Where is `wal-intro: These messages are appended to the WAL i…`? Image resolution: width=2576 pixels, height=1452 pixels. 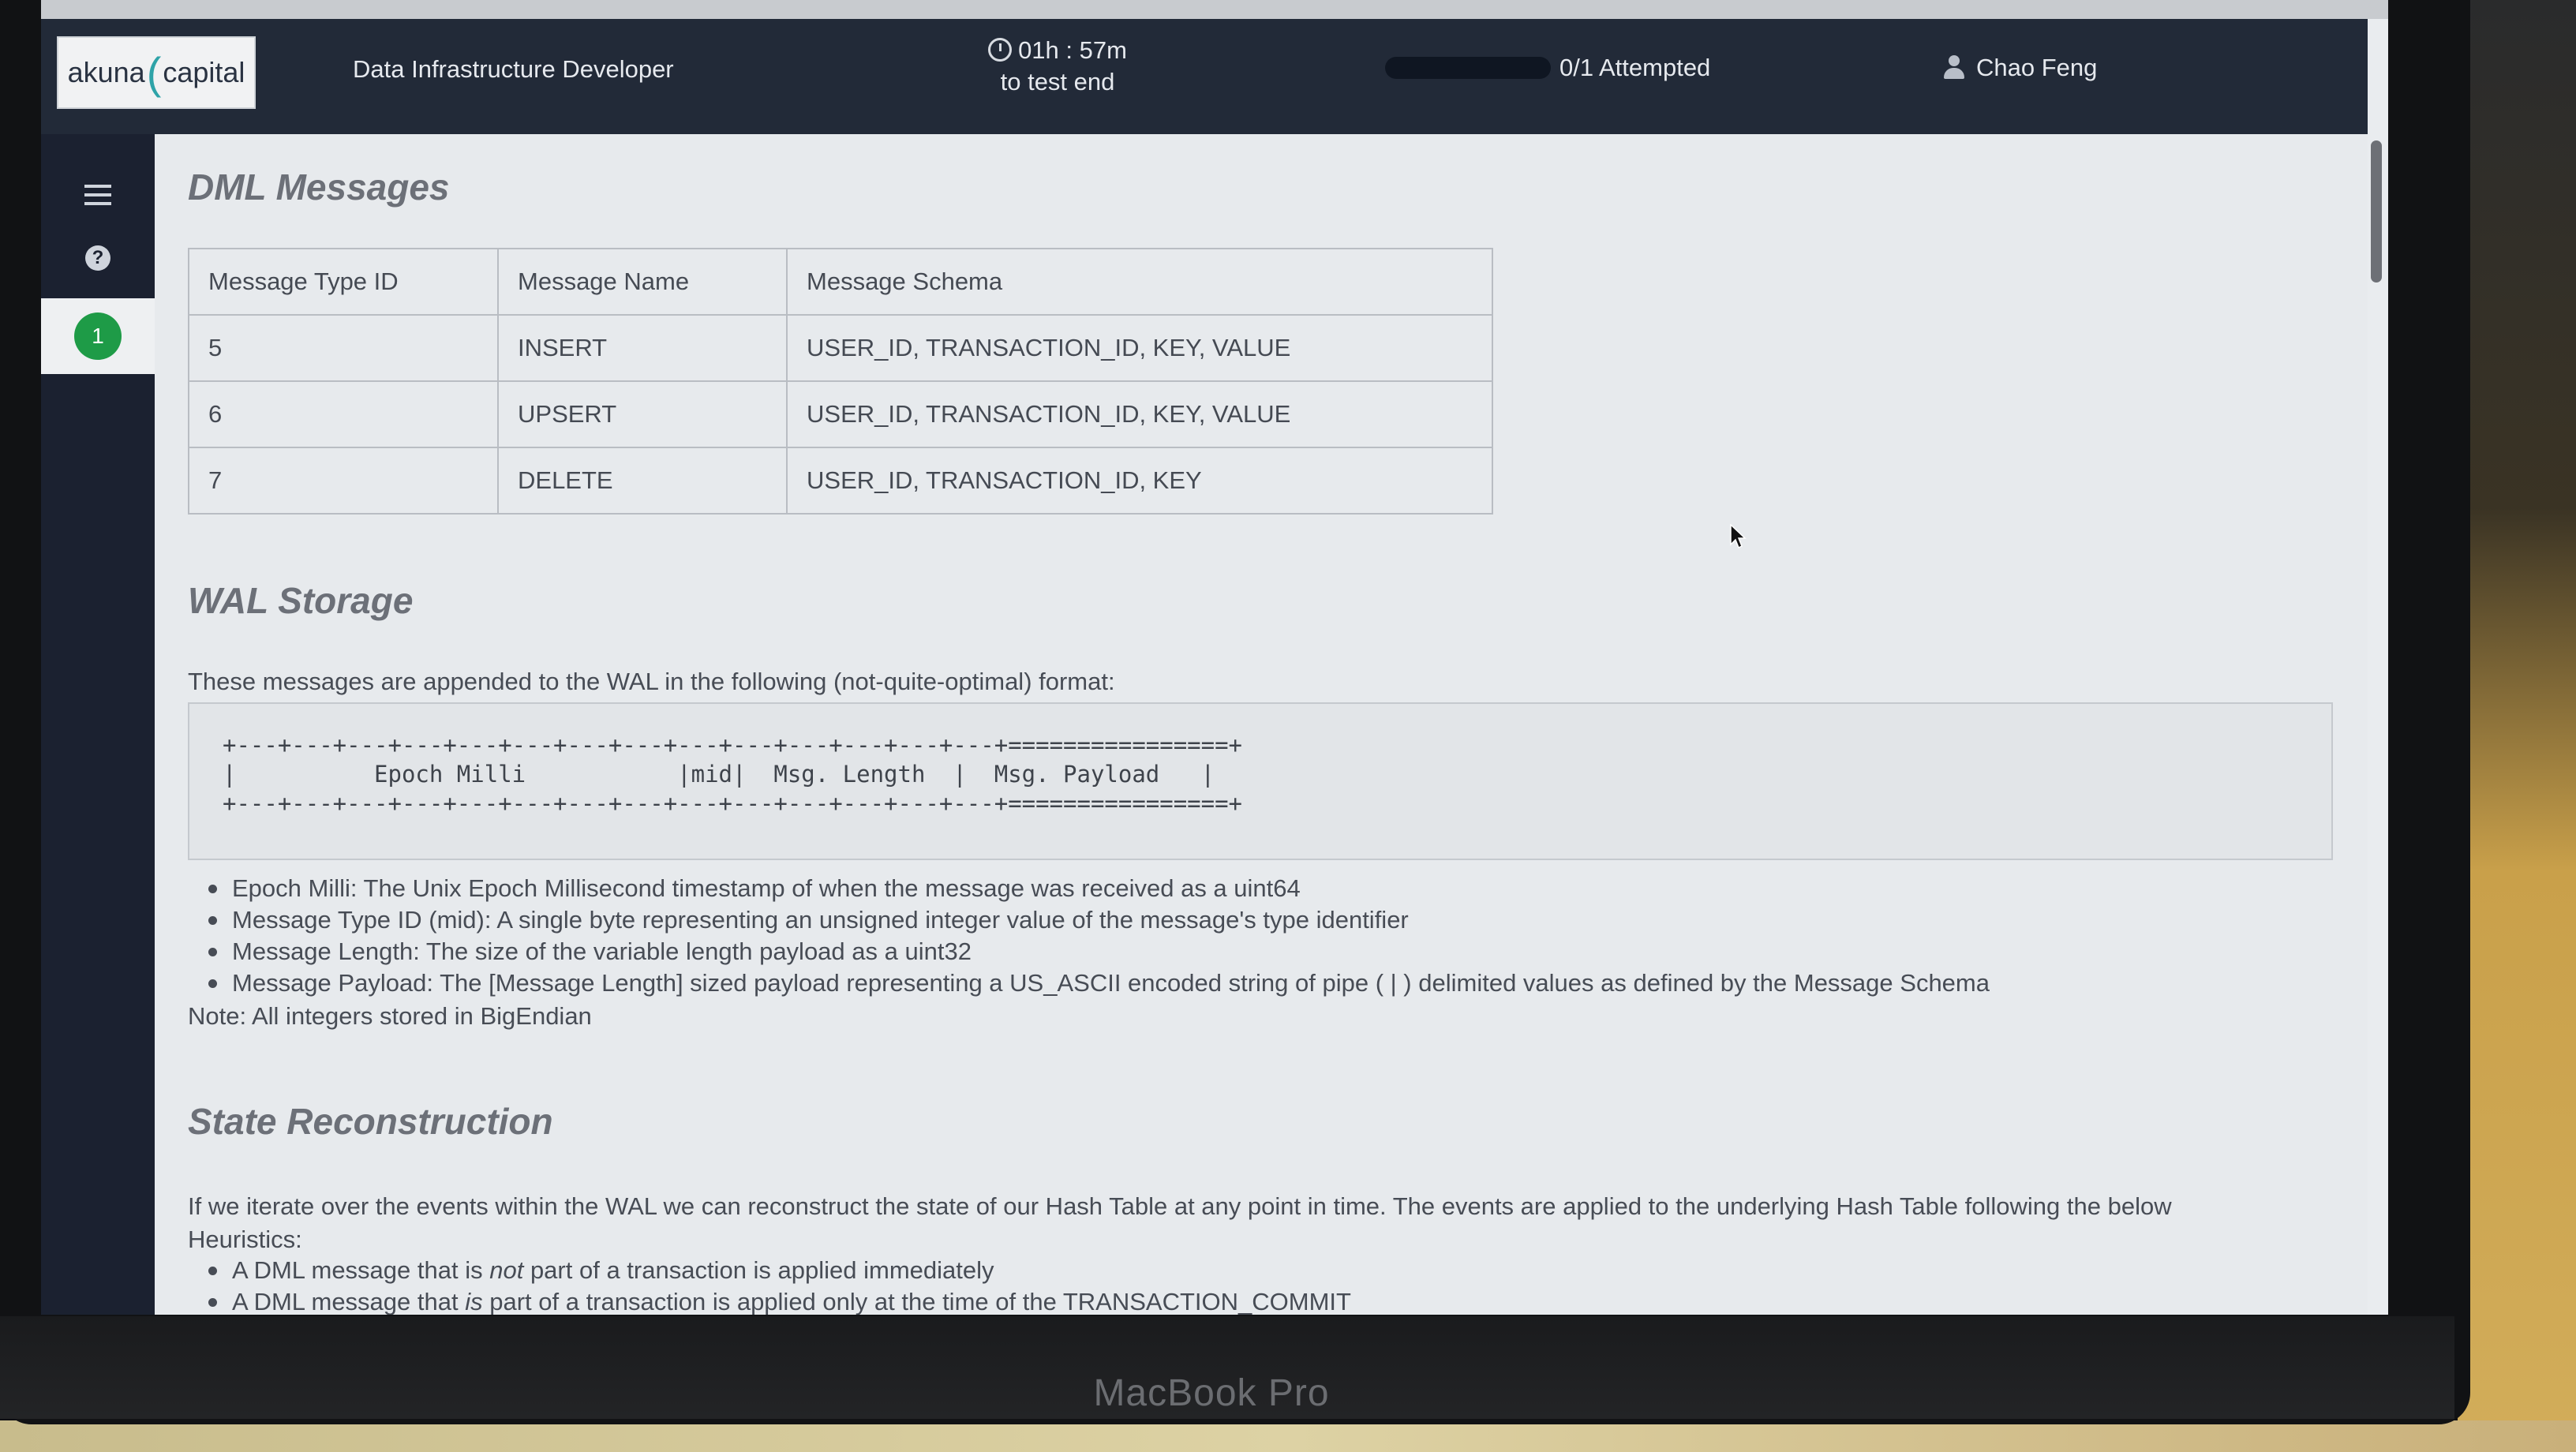
wal-intro: These messages are appended to the WAL i… is located at coordinates (651, 681).